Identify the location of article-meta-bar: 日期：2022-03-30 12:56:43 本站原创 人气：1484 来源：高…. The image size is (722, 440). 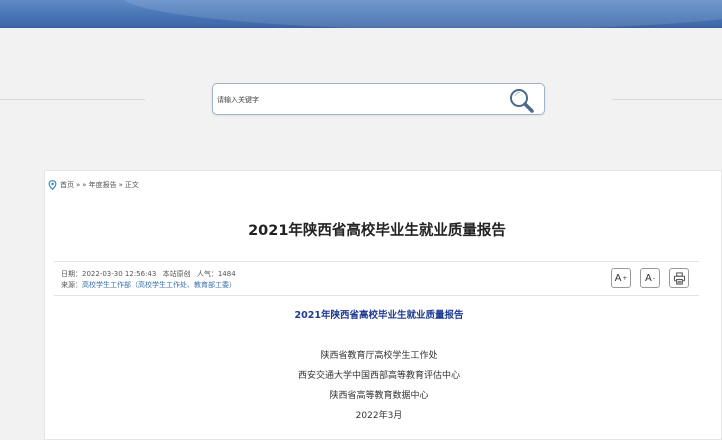
(376, 278).